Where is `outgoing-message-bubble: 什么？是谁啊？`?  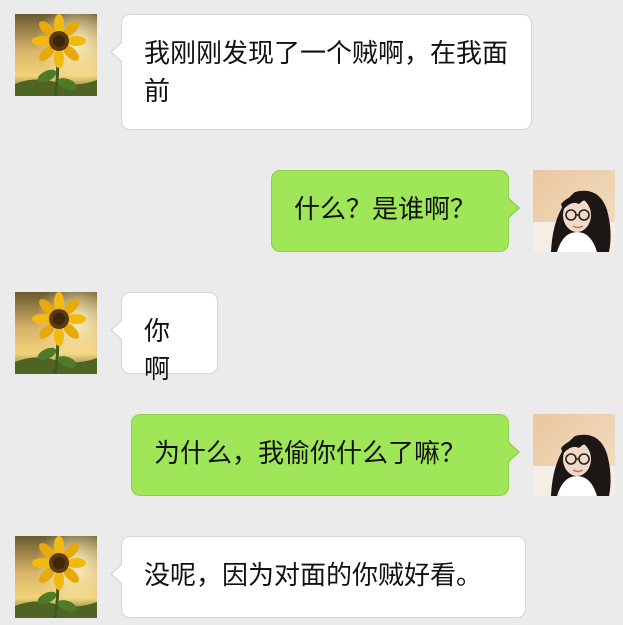 outgoing-message-bubble: 什么？是谁啊？ is located at coordinates (395, 211).